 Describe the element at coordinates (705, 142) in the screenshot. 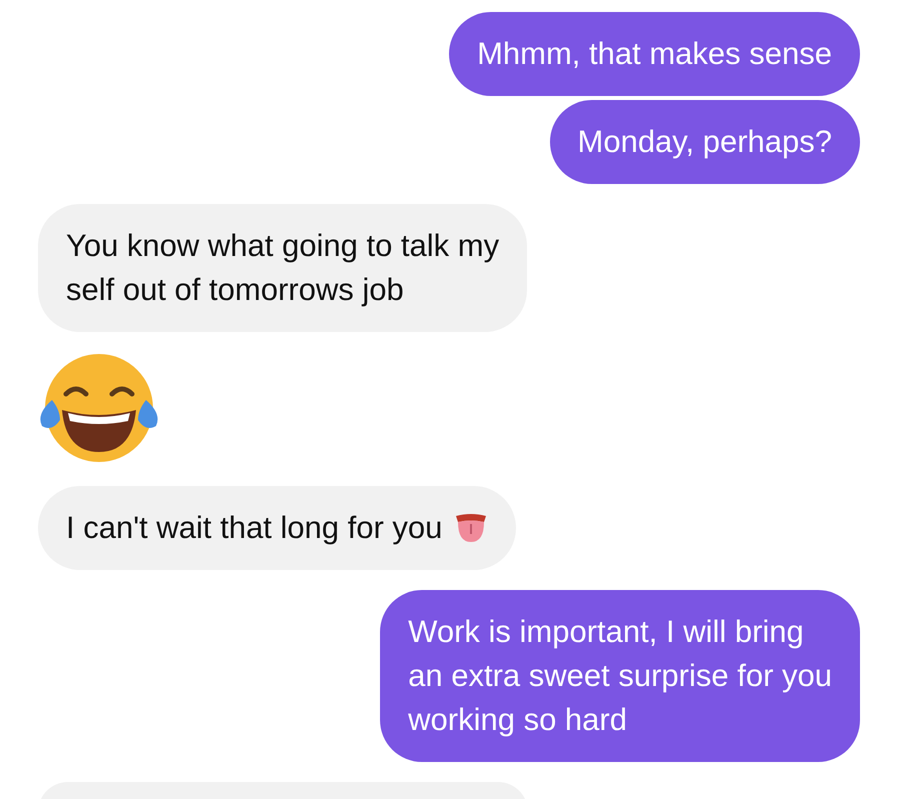

I see `sent-message: Monday, perhaps?` at that location.